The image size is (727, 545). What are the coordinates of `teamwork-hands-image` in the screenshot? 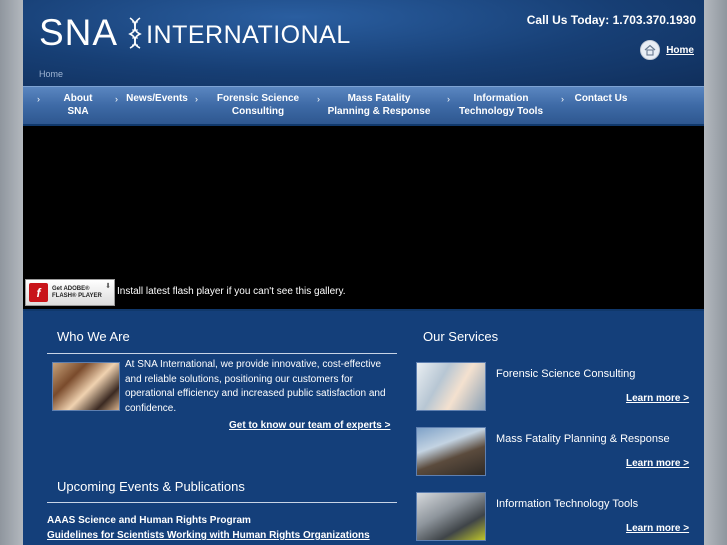 It's located at (86, 386).